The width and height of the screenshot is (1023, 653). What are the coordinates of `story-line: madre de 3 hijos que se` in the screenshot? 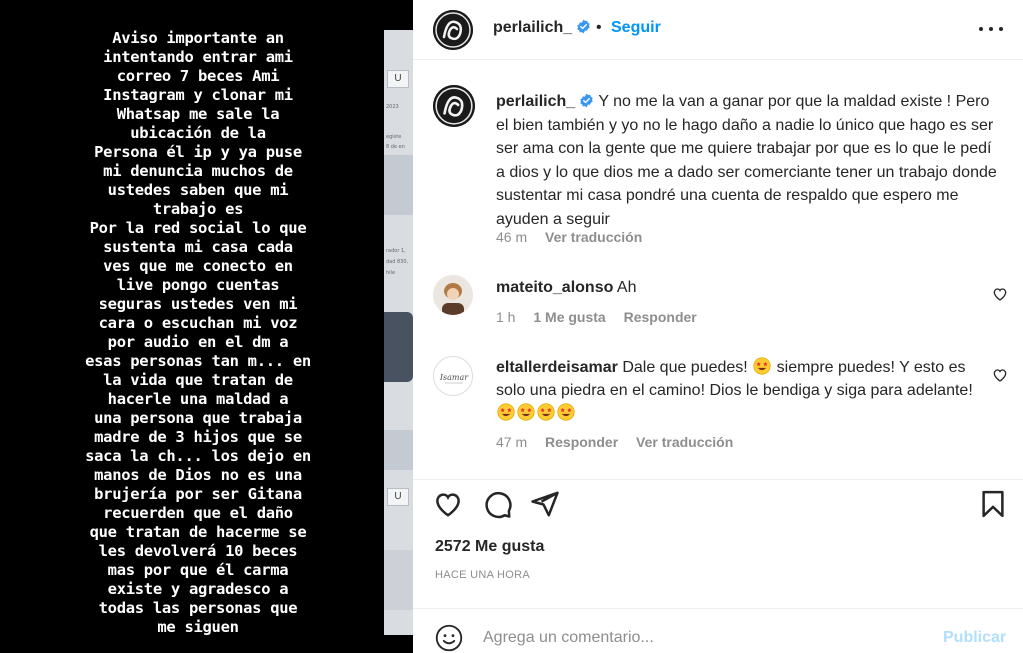 It's located at (198, 437).